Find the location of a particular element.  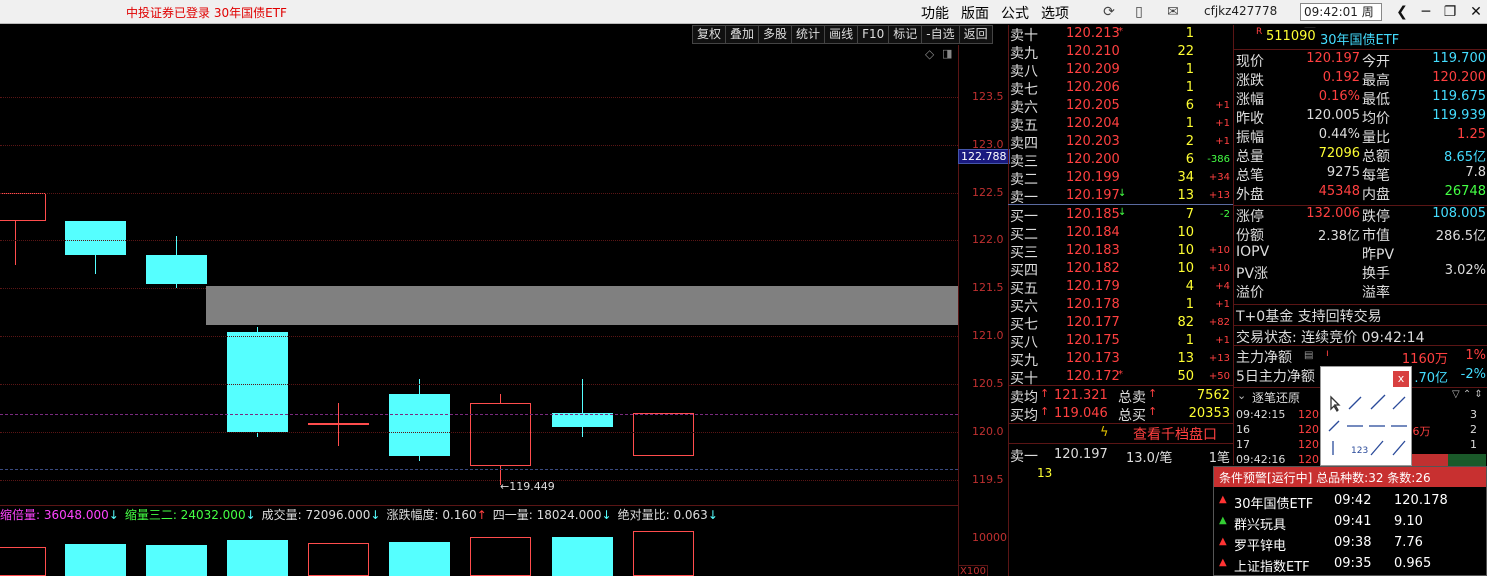

alert-item: ▲ 30年国债ETF 09:42 120.178 is located at coordinates (1350, 501).